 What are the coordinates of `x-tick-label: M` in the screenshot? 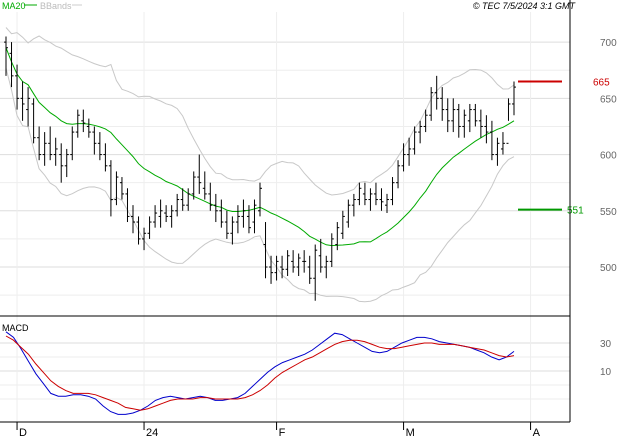 It's located at (410, 433).